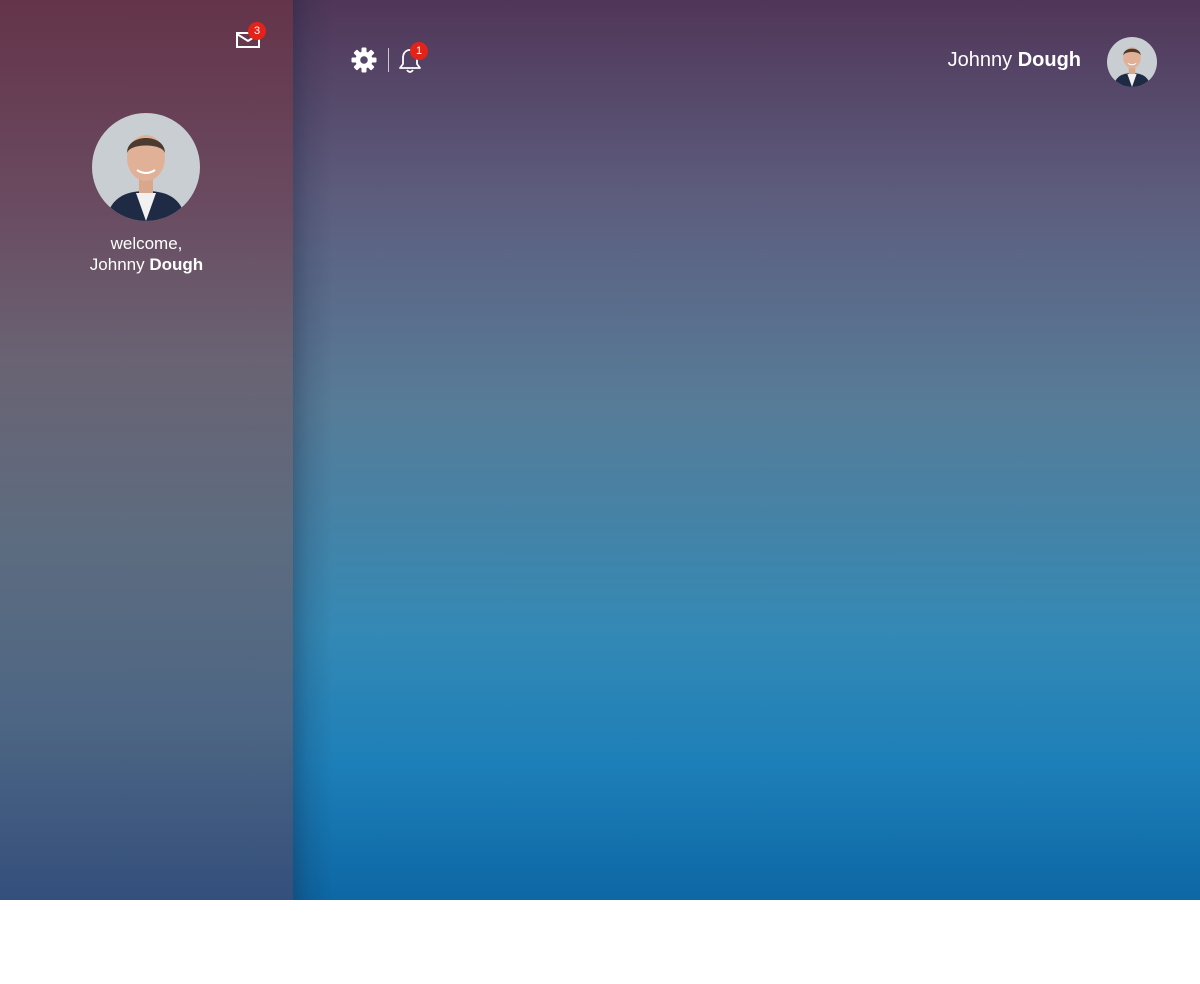 This screenshot has width=1200, height=984. I want to click on welcome-message: welcome, Johnny Dough, so click(146, 254).